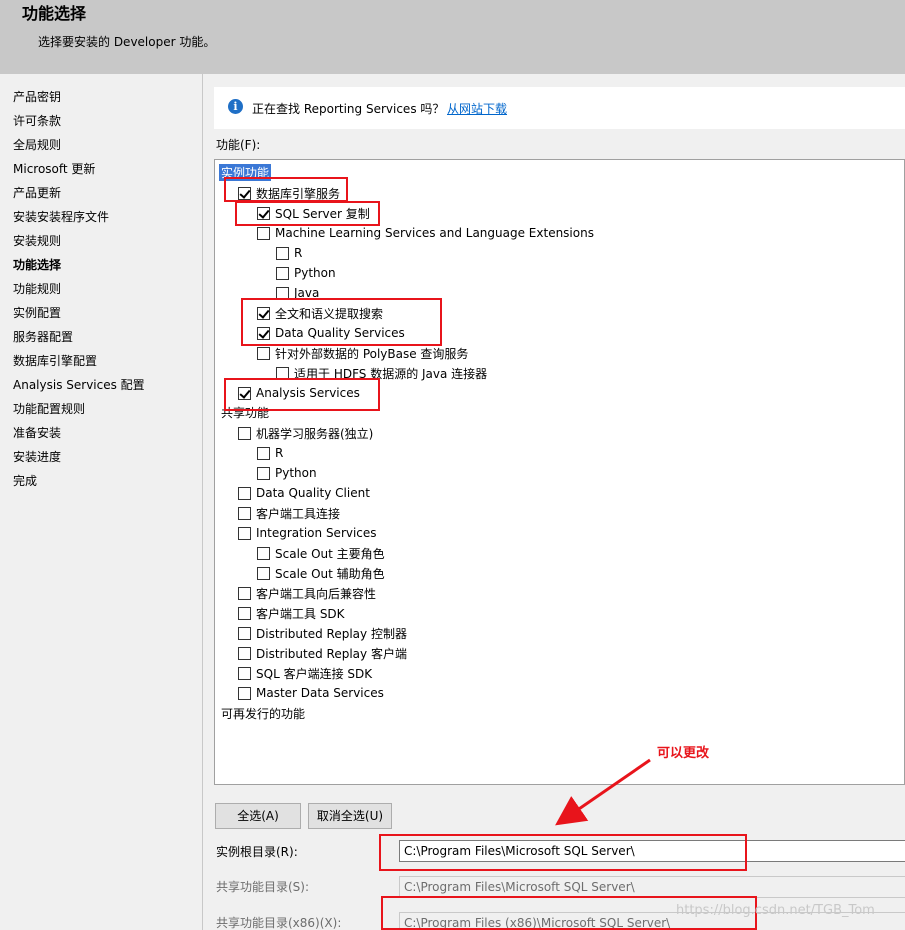 The height and width of the screenshot is (930, 905). What do you see at coordinates (391, 373) in the screenshot?
I see `feature-label: 适用于 HDFS 数据源的 Java 连接器` at bounding box center [391, 373].